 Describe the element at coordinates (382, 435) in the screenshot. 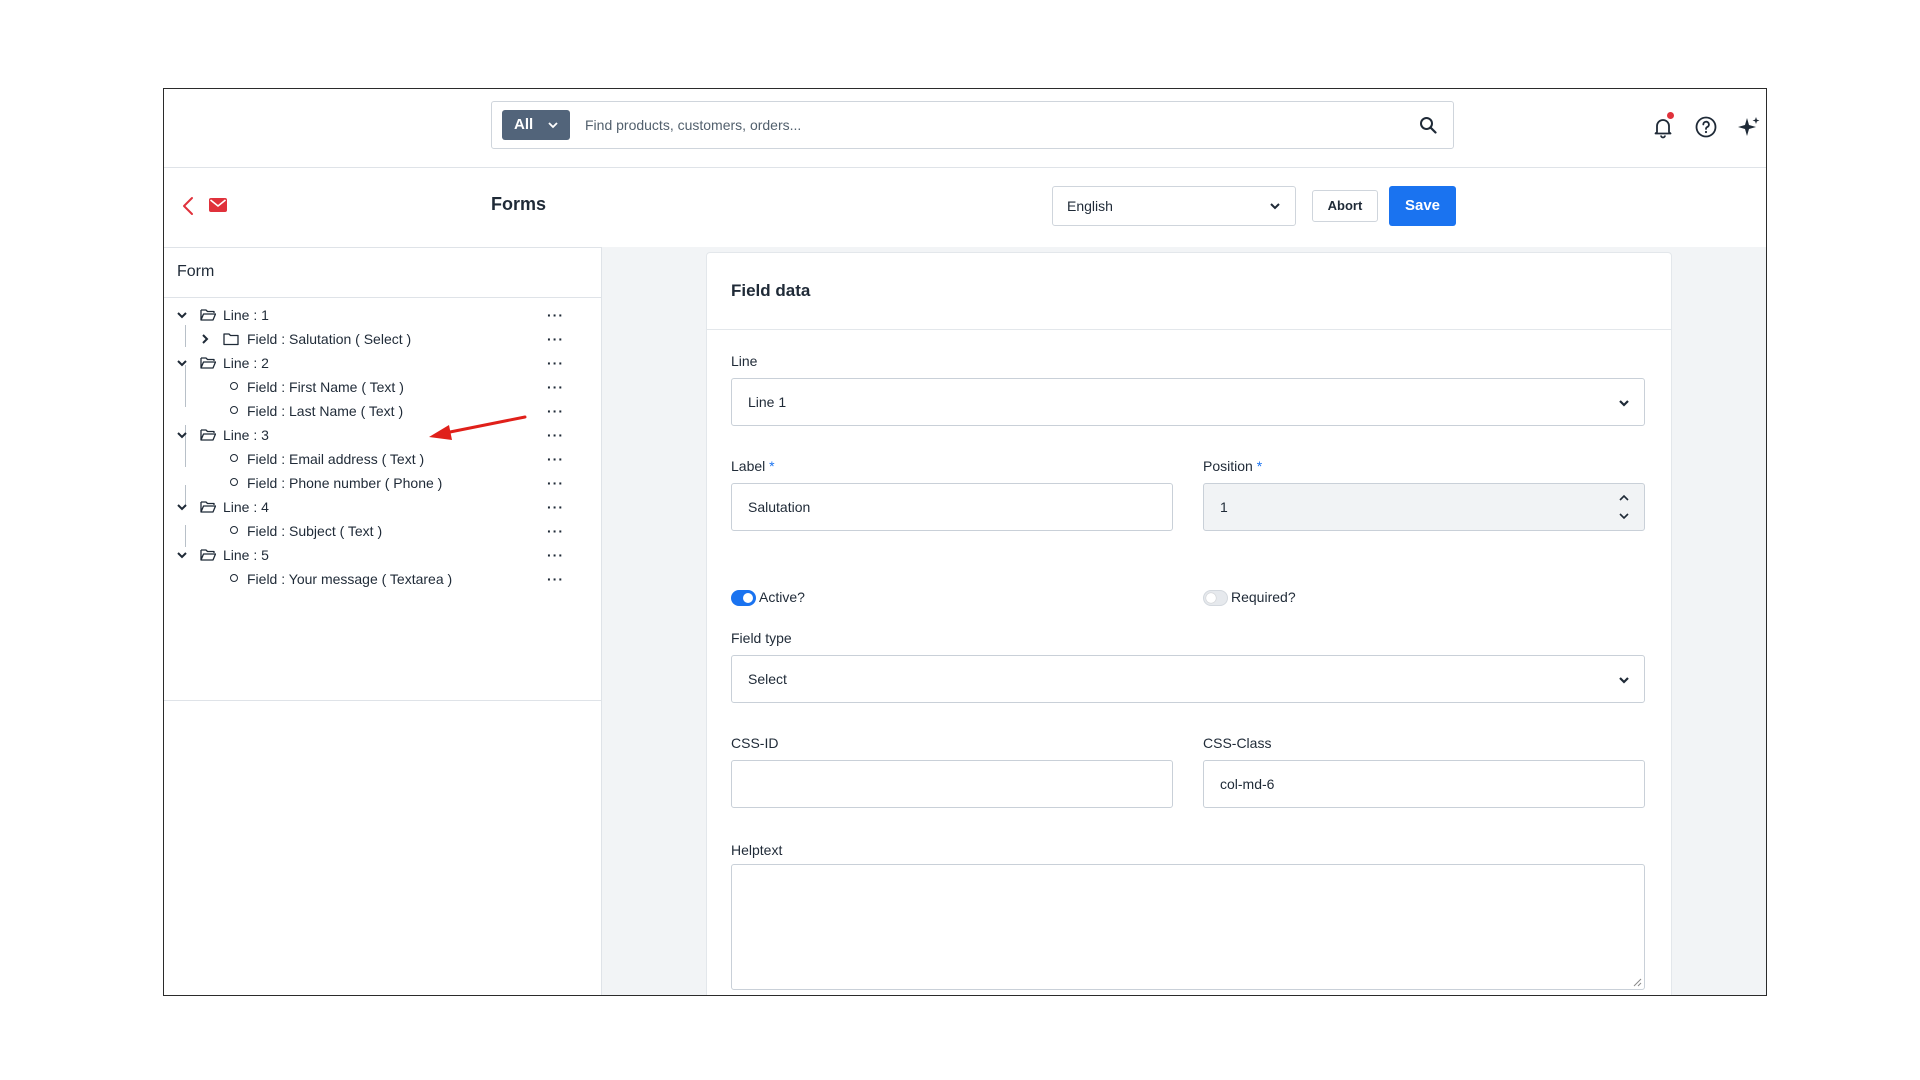

I see `tree-node-line: Line : 3 ···` at that location.